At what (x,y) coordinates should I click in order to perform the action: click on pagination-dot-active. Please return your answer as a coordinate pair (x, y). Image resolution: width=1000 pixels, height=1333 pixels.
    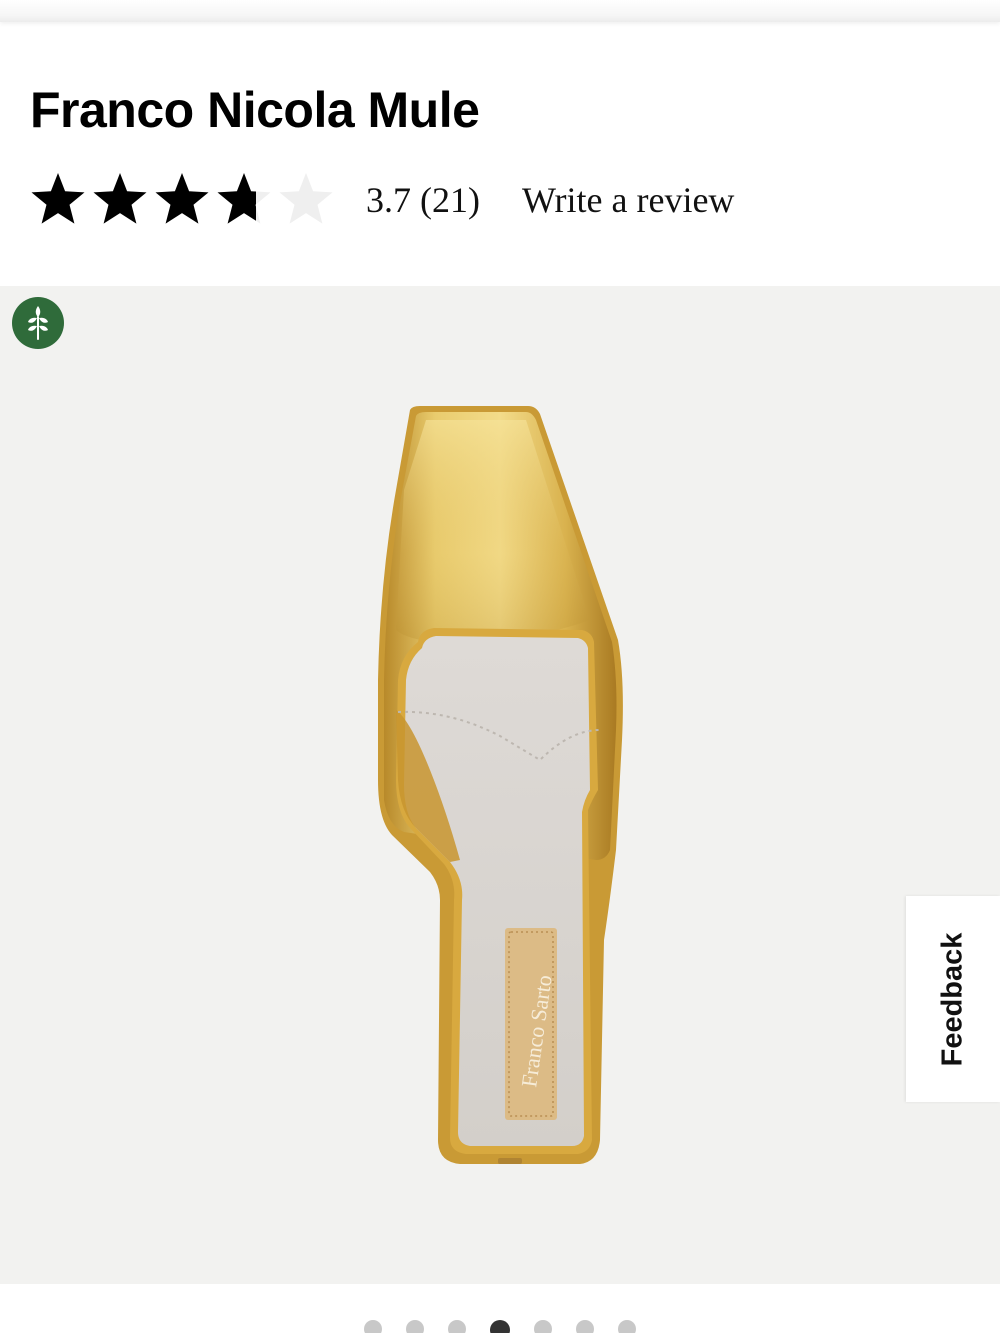
    Looking at the image, I should click on (500, 1326).